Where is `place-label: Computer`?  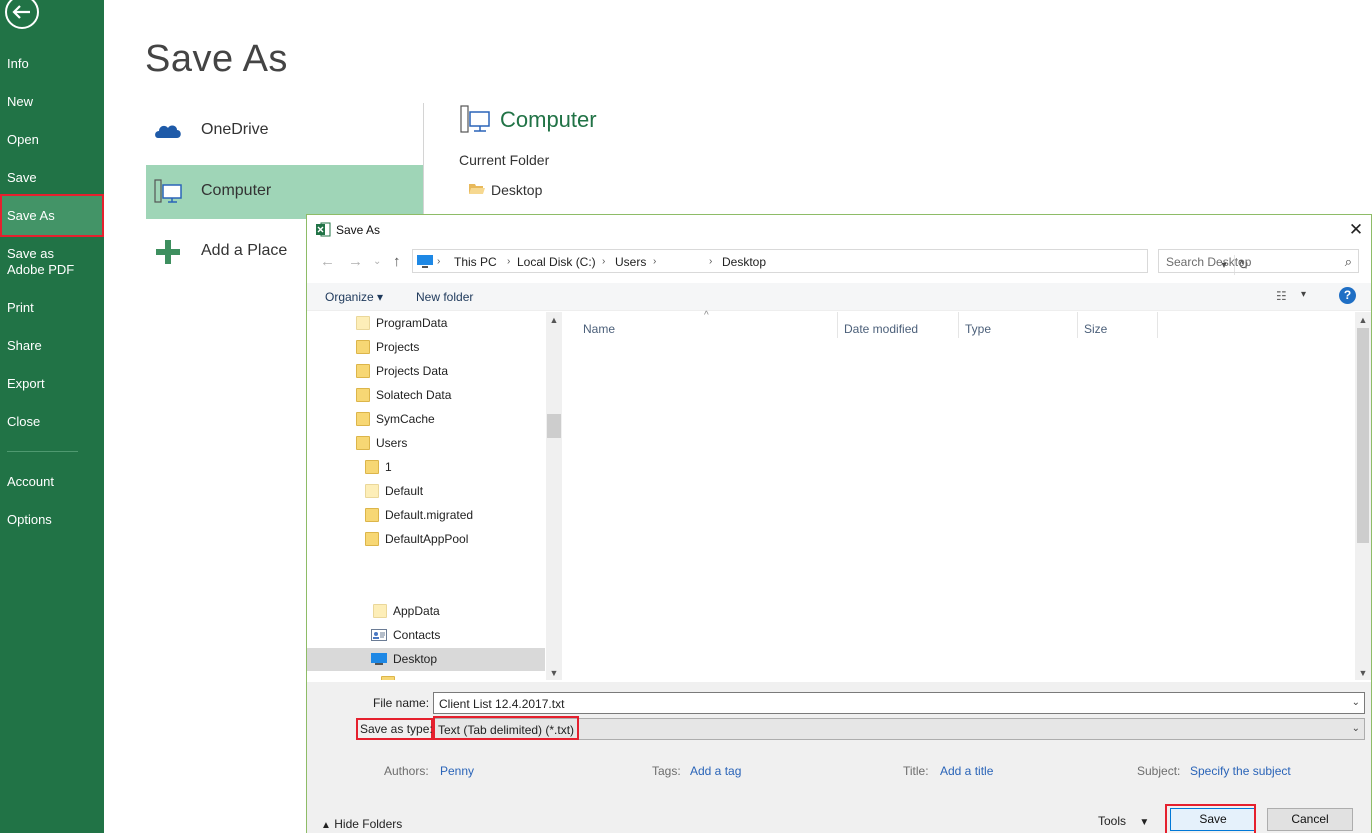
place-label: Computer is located at coordinates (236, 190).